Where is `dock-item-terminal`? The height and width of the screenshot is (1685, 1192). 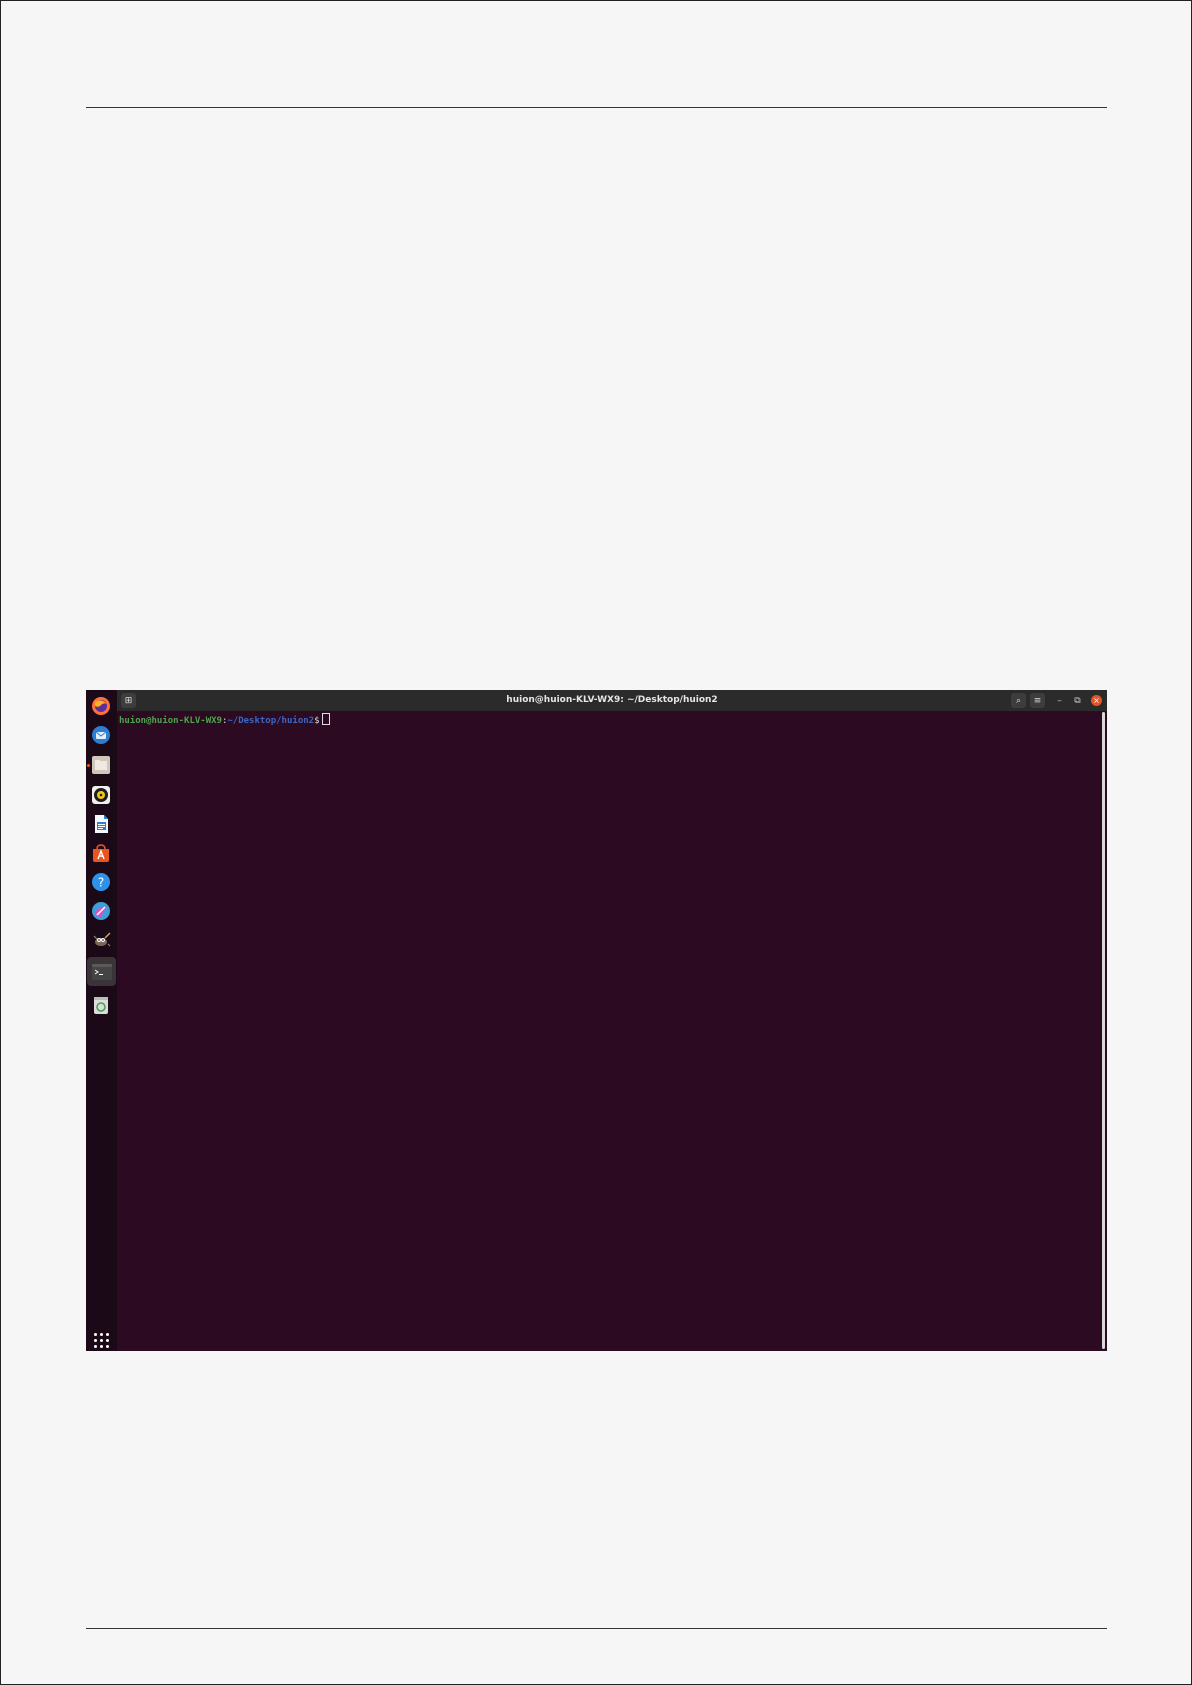
dock-item-terminal is located at coordinates (101, 971).